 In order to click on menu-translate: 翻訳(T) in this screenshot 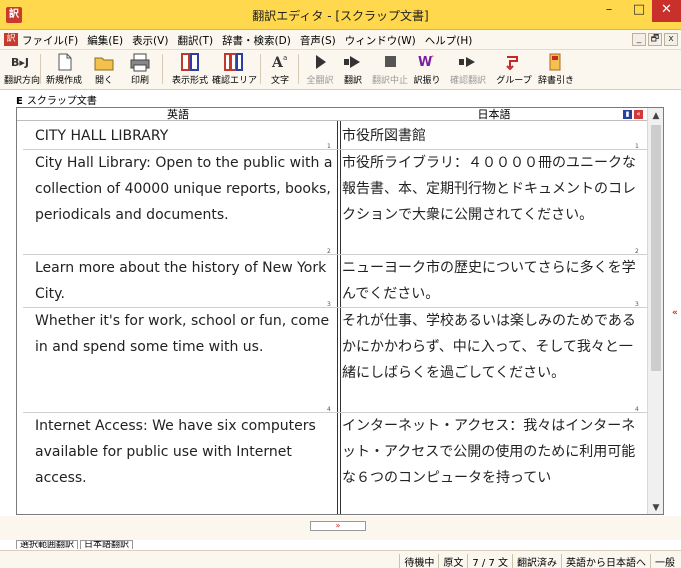, I will do `click(195, 40)`.